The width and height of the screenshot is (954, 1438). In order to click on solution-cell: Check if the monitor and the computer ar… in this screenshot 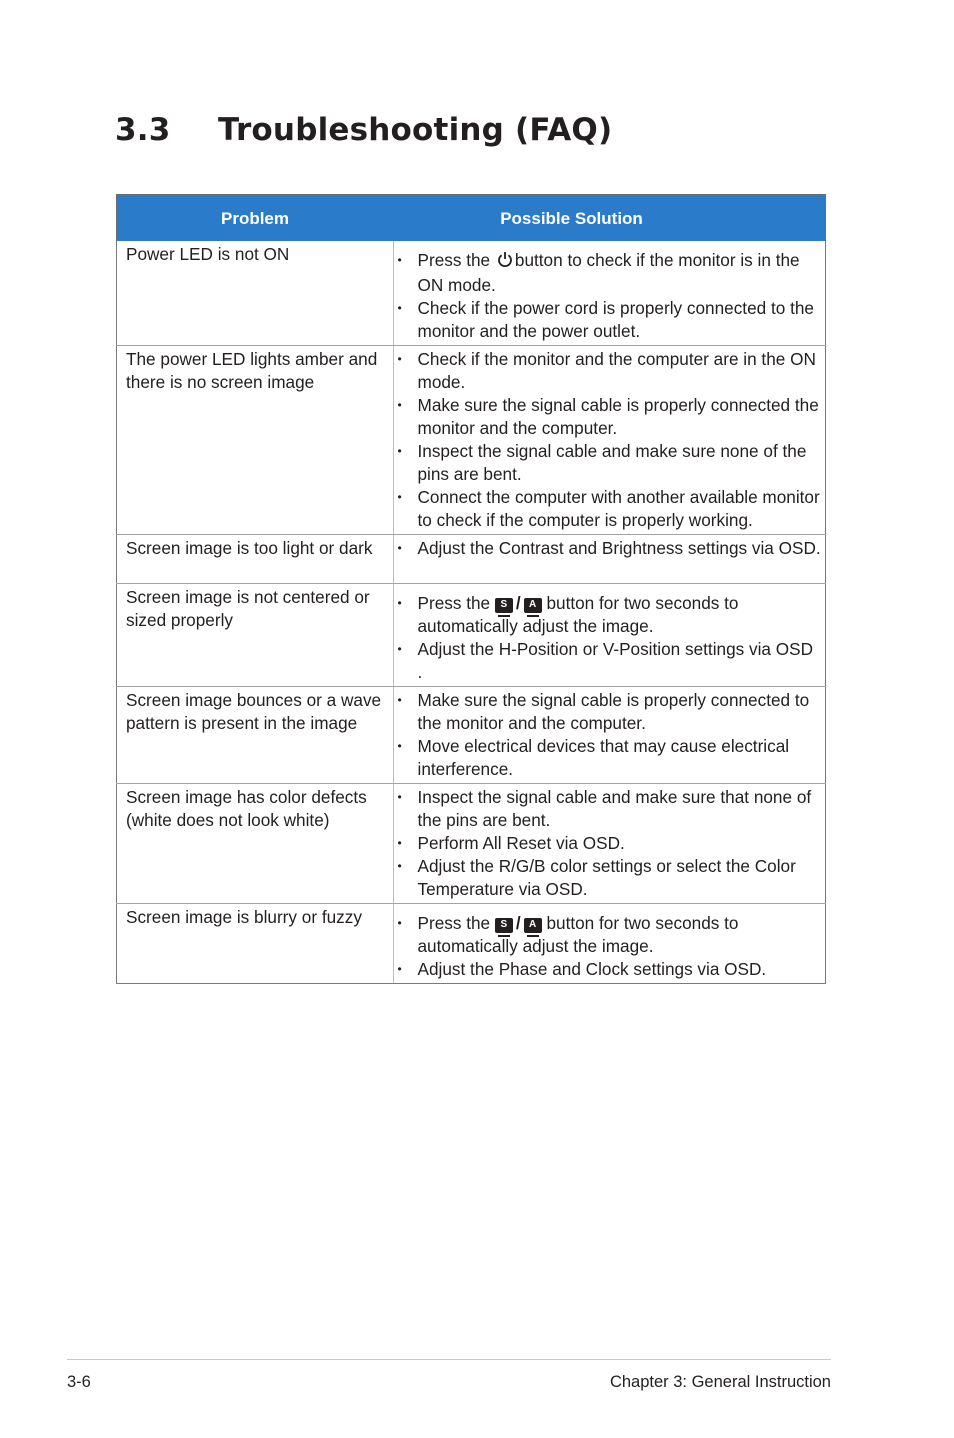, I will do `click(609, 440)`.